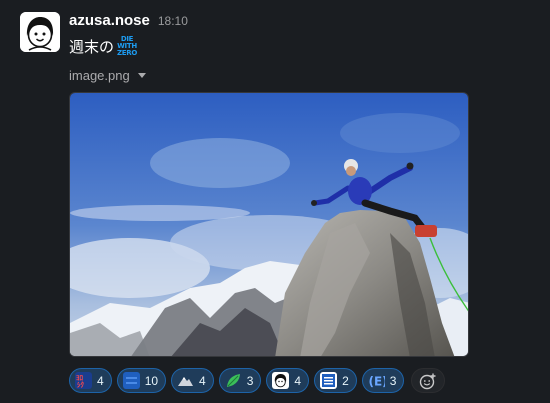 The width and height of the screenshot is (550, 403). I want to click on reaction-pill: 2, so click(335, 380).